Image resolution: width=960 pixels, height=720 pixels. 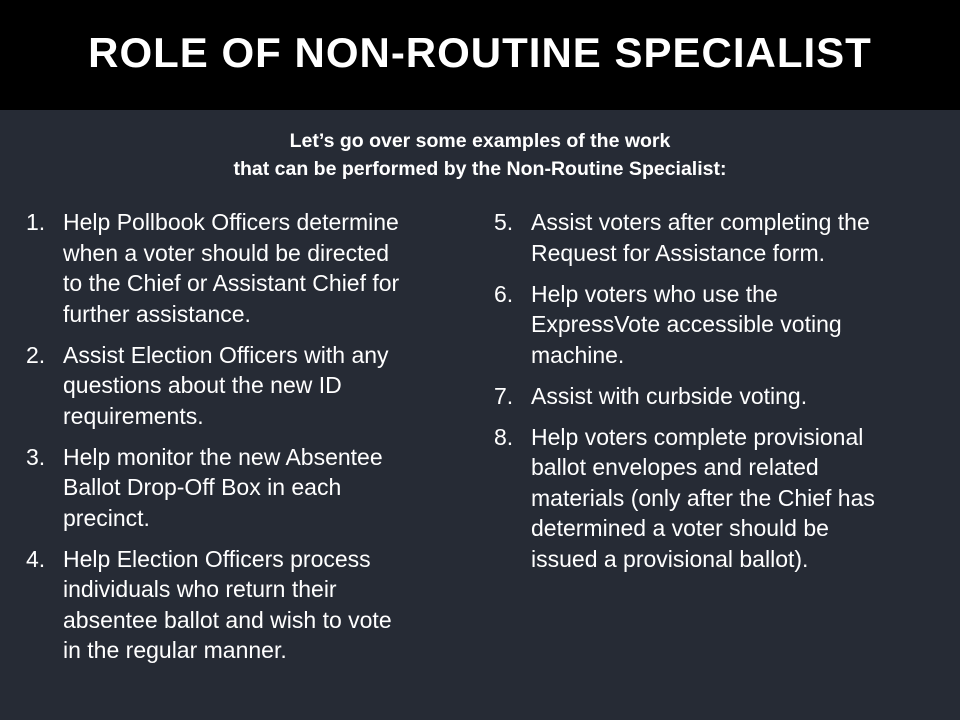 What do you see at coordinates (669, 395) in the screenshot?
I see `item-line: Assist with curbside voting.` at bounding box center [669, 395].